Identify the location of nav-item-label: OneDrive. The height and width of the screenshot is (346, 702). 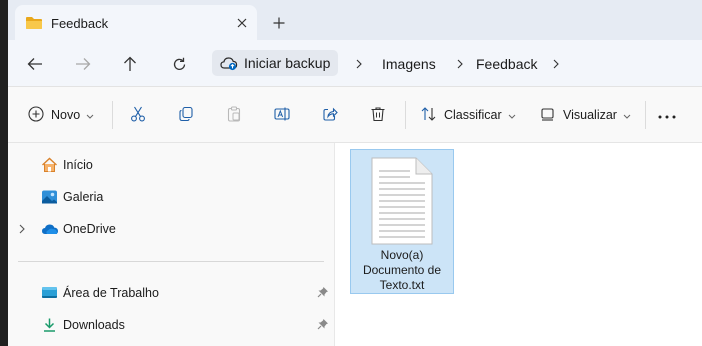
(89, 229).